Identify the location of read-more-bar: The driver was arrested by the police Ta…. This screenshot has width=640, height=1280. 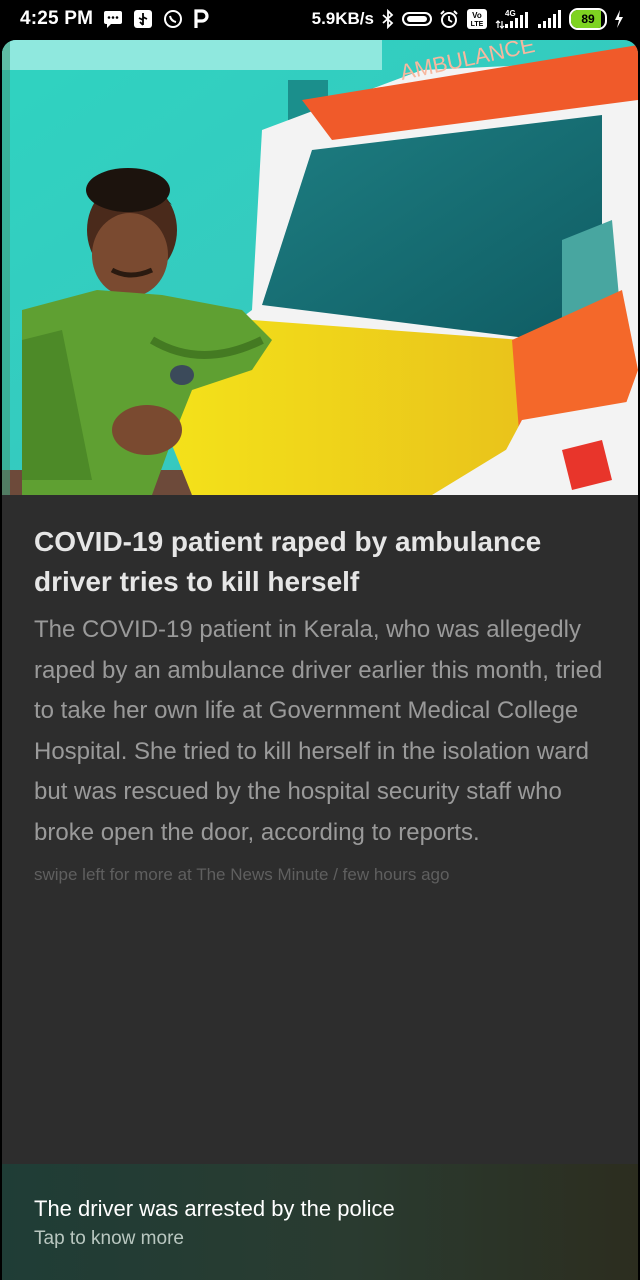
(320, 1222).